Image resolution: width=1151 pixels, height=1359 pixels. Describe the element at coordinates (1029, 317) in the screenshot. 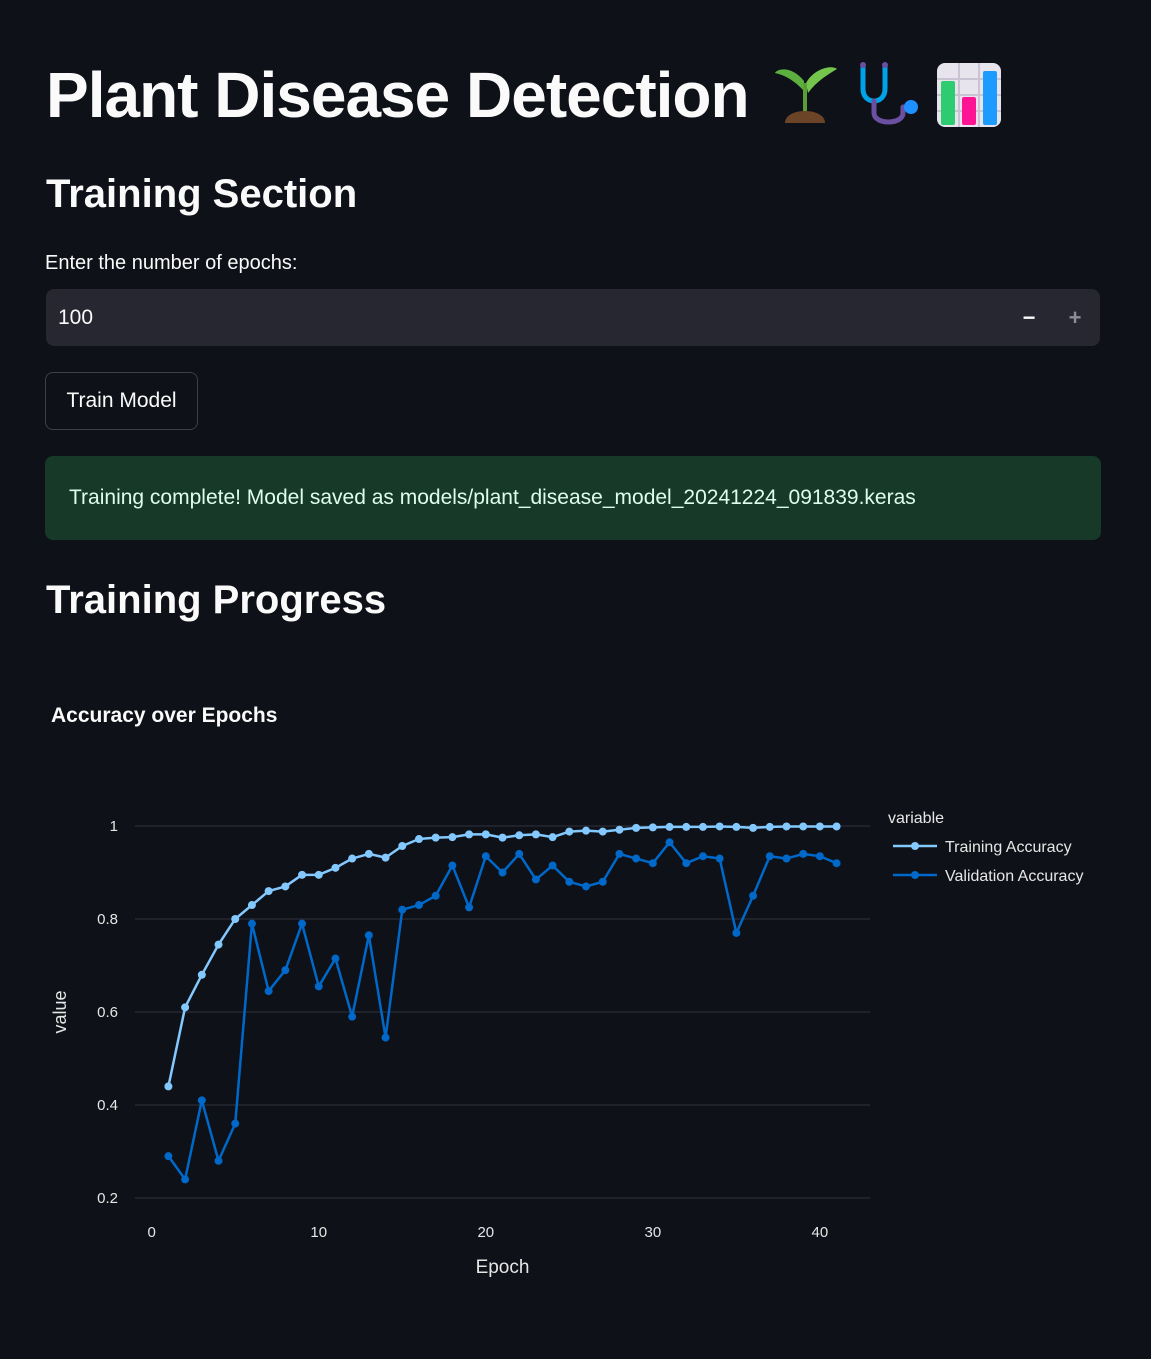

I see `decrement-button: −` at that location.